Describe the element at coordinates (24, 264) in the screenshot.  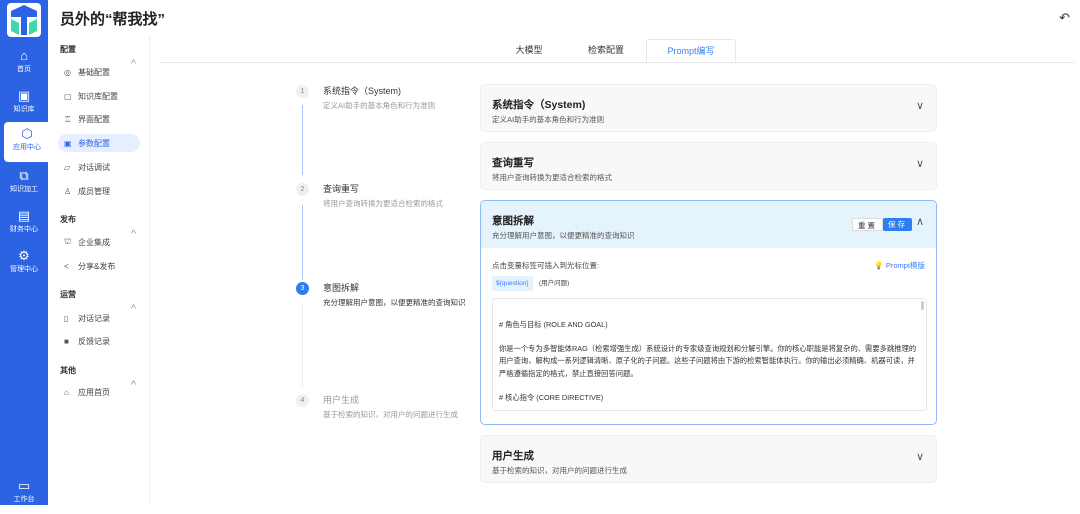
I see `rail-item-management: ⚙ 管理中心` at that location.